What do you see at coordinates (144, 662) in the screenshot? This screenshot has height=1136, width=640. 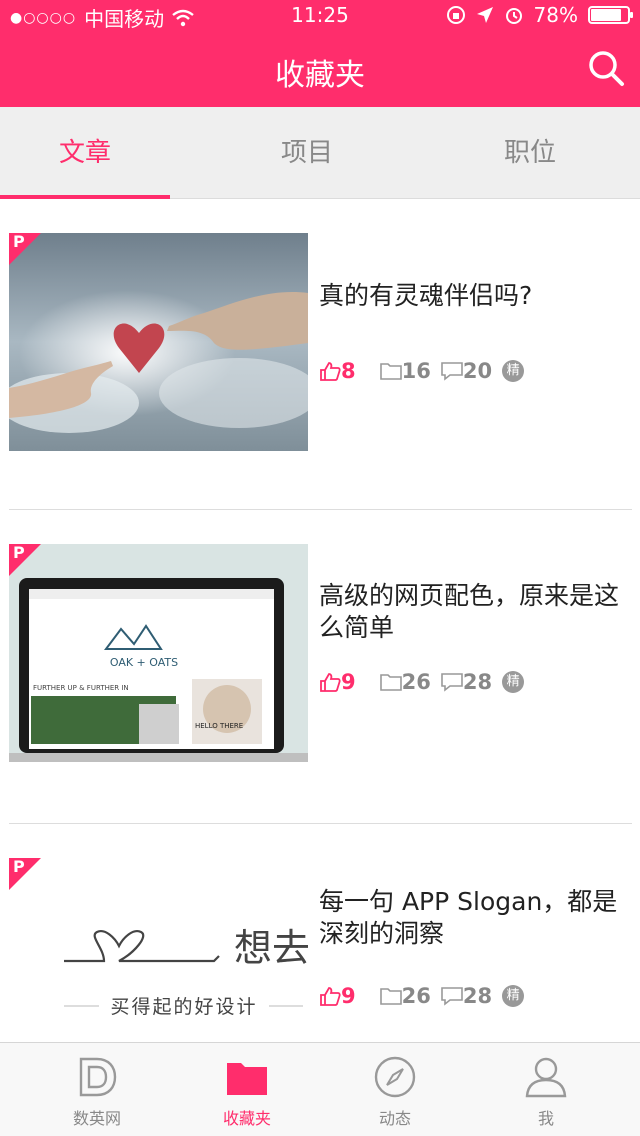 I see `oak-oats-logo-text: OAK + OATS` at bounding box center [144, 662].